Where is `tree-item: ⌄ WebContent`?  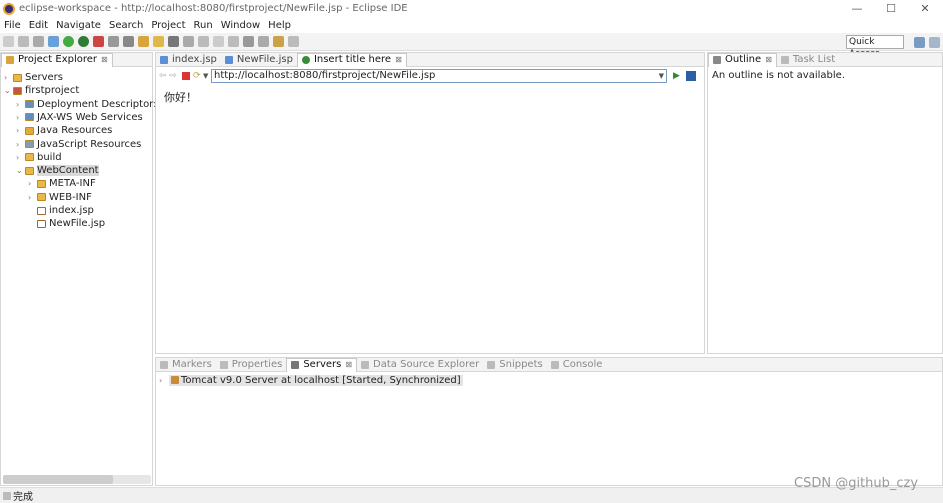 tree-item: ⌄ WebContent is located at coordinates (57, 170).